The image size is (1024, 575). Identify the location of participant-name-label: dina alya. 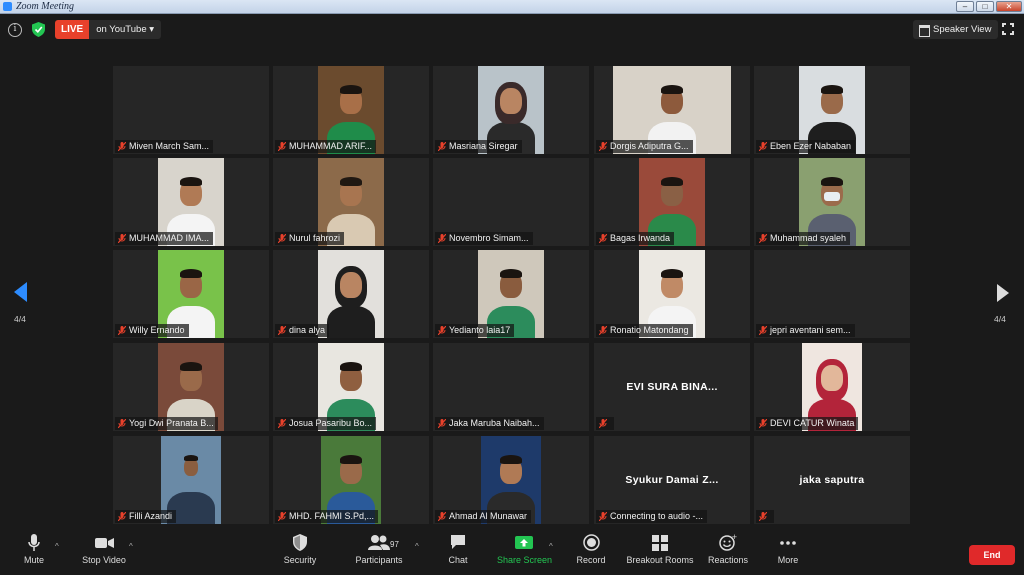
(302, 330).